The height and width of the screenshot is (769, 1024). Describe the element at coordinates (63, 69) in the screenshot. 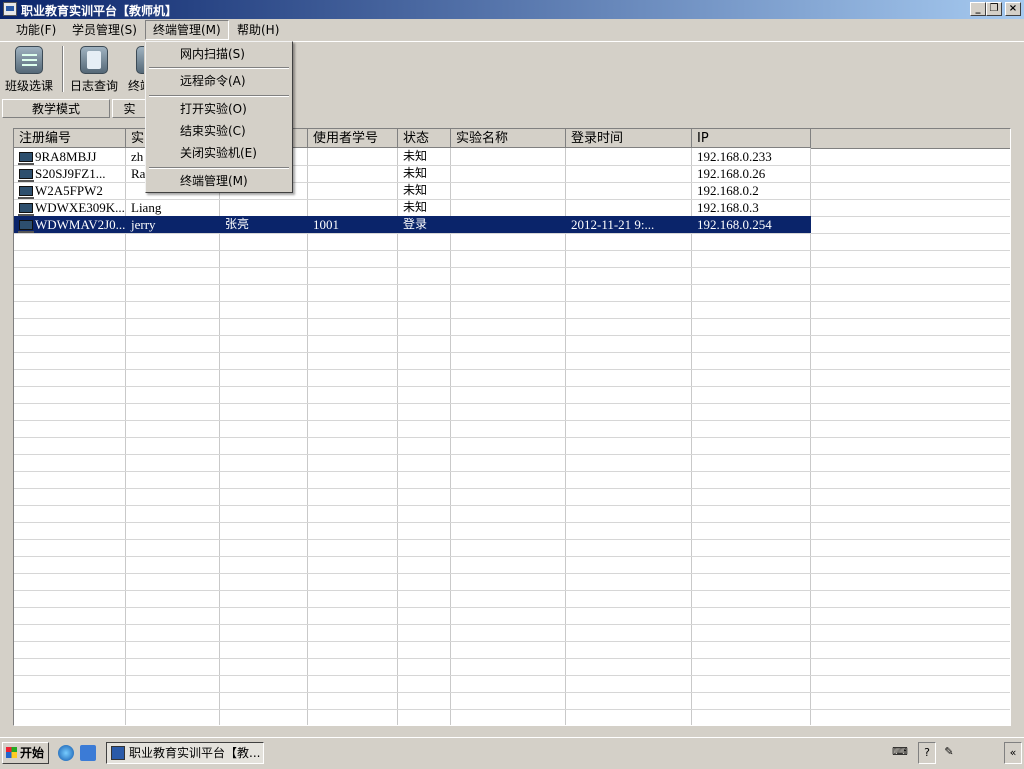

I see `toolbar-separator` at that location.